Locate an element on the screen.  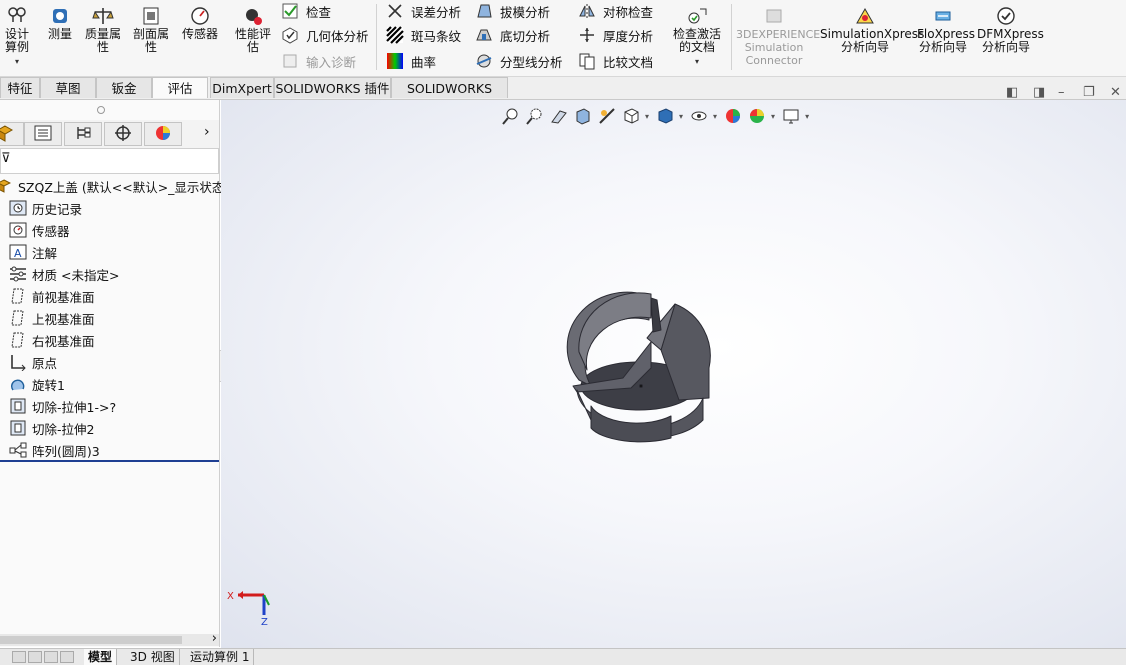
floxpress-button: FloXpress 分析向导 is located at coordinates (946, 30).